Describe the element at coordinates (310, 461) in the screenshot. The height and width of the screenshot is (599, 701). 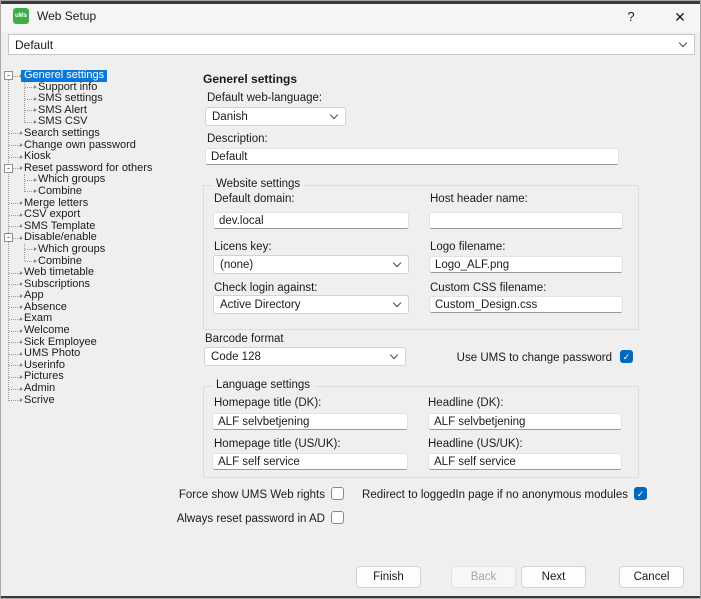
I see `homepage-title-usuk-input` at that location.